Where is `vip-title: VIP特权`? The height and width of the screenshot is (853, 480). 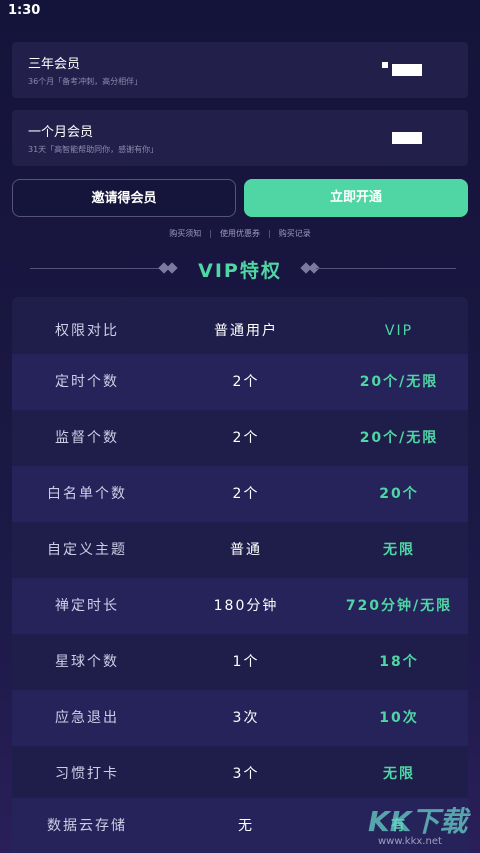
vip-title: VIP特权 is located at coordinates (240, 271).